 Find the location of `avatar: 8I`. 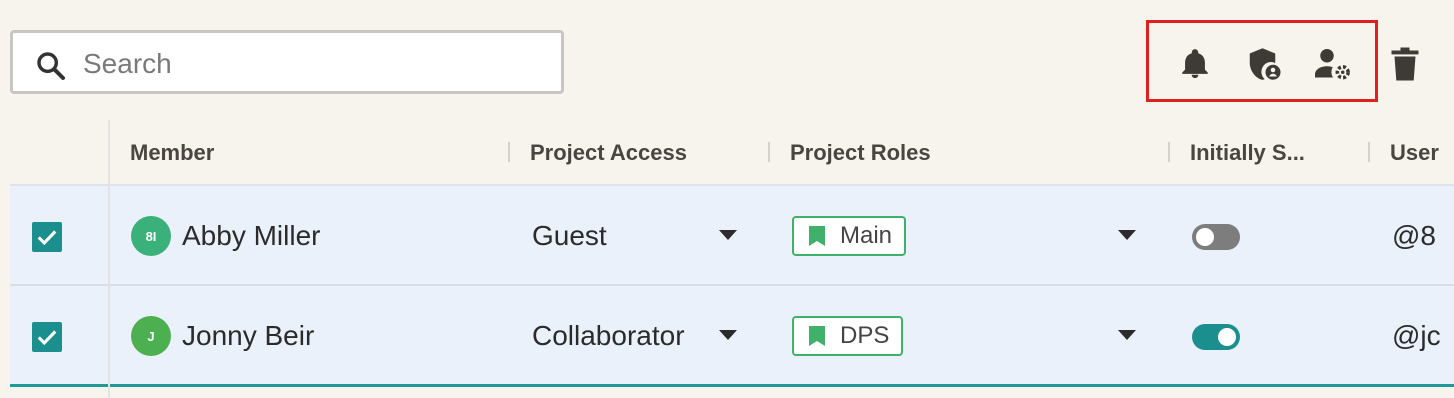

avatar: 8I is located at coordinates (151, 236).